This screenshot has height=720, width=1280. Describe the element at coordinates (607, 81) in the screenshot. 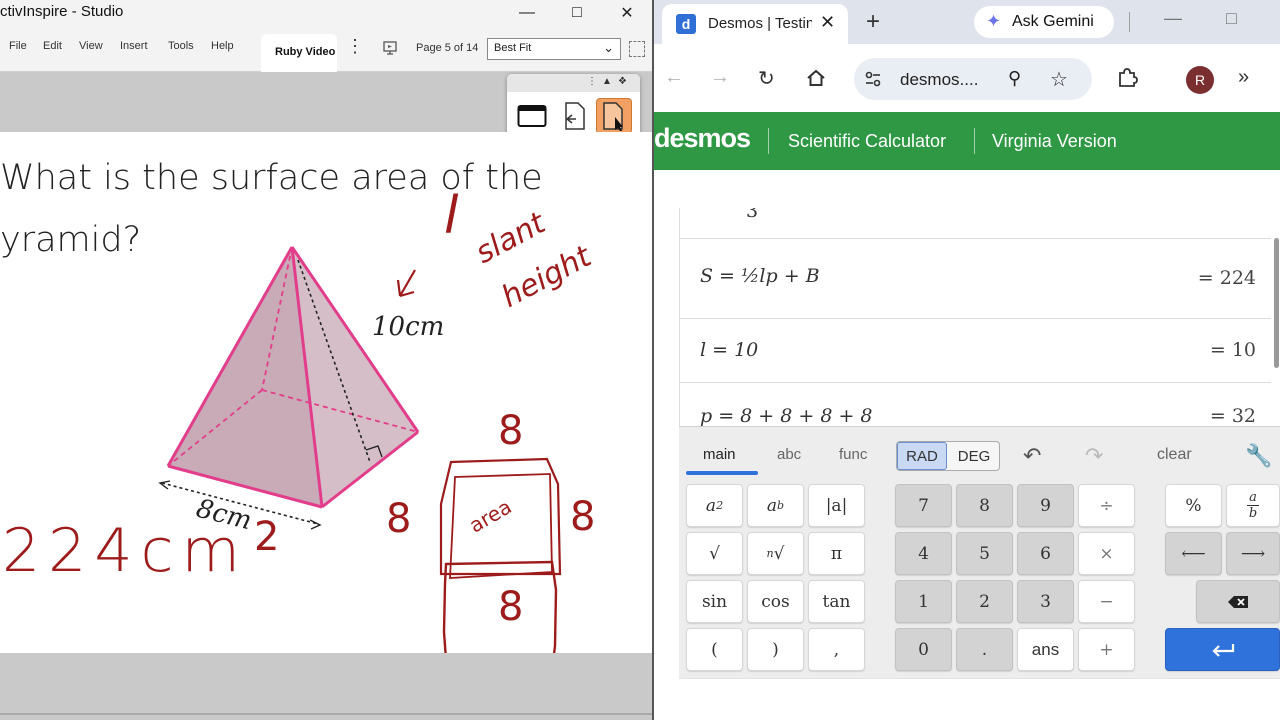

I see `toolbox-collapse-icon: ▲` at that location.